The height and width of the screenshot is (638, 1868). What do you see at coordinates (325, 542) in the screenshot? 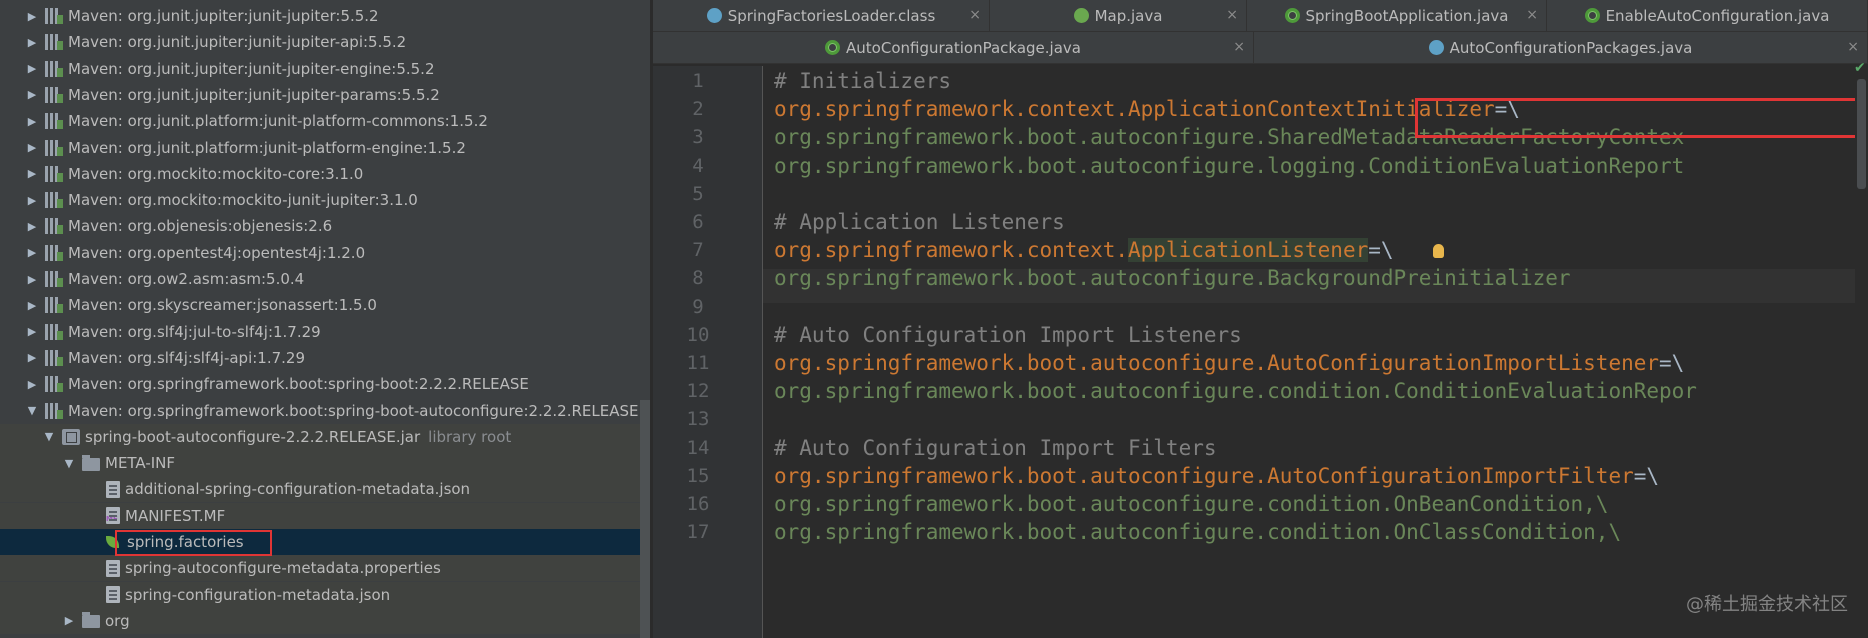
I see `tree-item-selected: ▶spring.factories` at bounding box center [325, 542].